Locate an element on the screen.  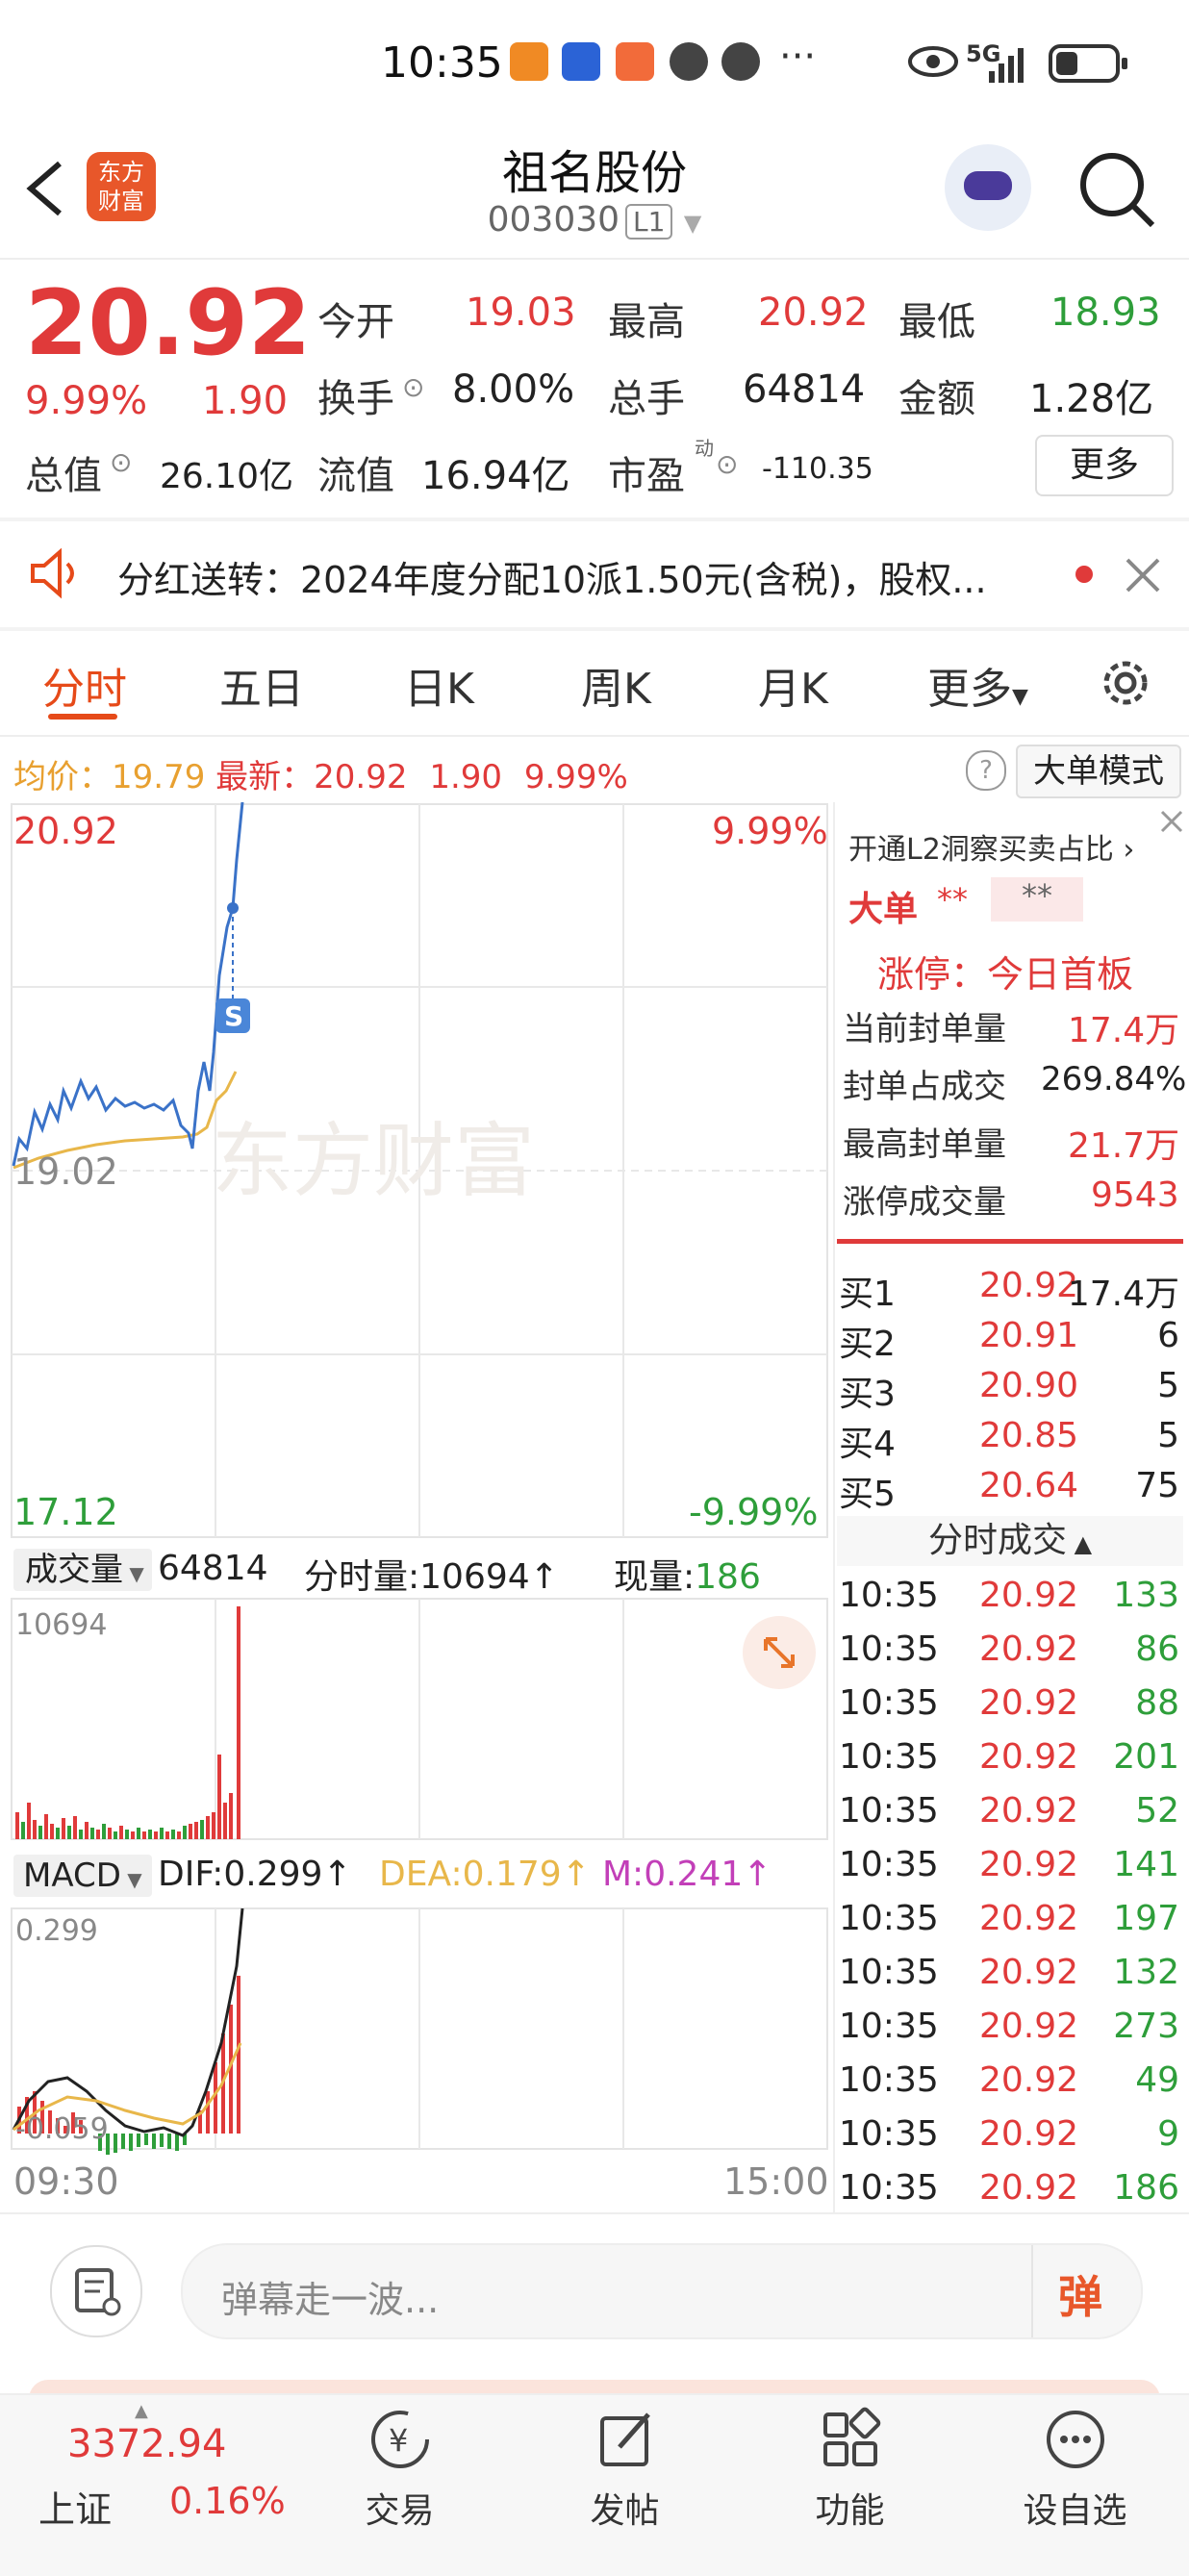
nav-trade-label: 交易 is located at coordinates (400, 2511).